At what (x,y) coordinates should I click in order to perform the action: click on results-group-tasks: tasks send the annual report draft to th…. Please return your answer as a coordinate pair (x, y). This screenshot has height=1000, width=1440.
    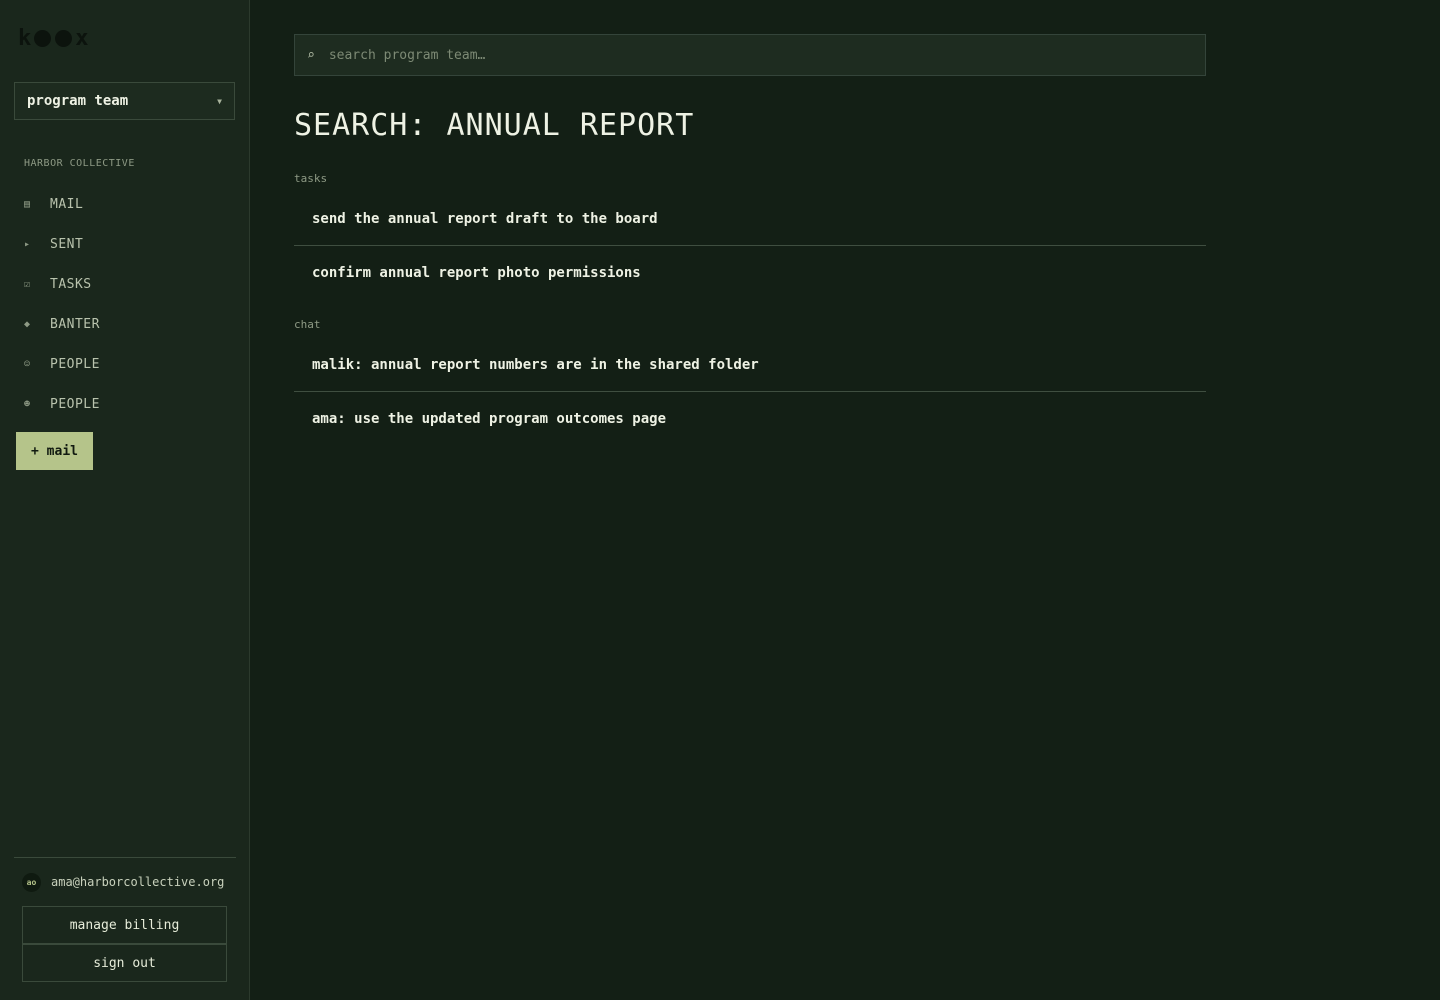
    Looking at the image, I should click on (750, 235).